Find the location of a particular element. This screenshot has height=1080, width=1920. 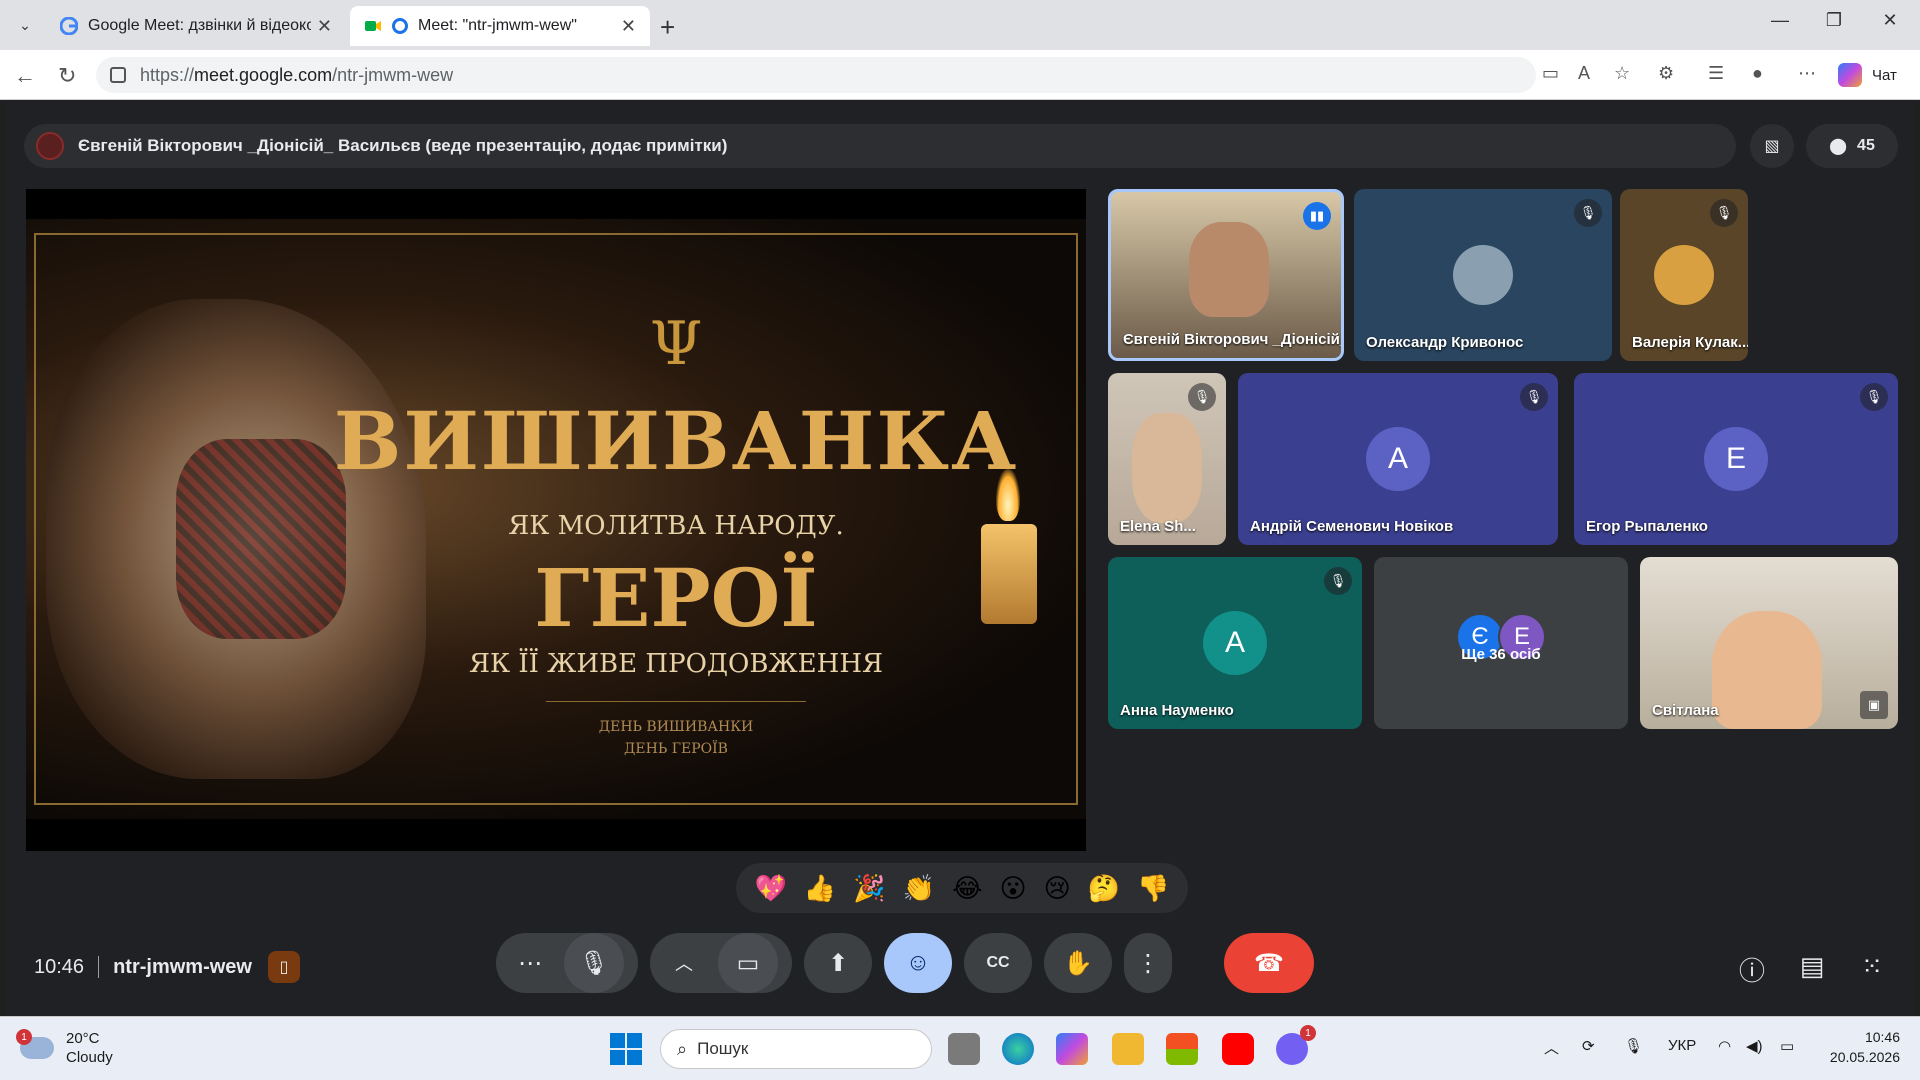

favorite-star-icon: ☆ is located at coordinates (1622, 73).